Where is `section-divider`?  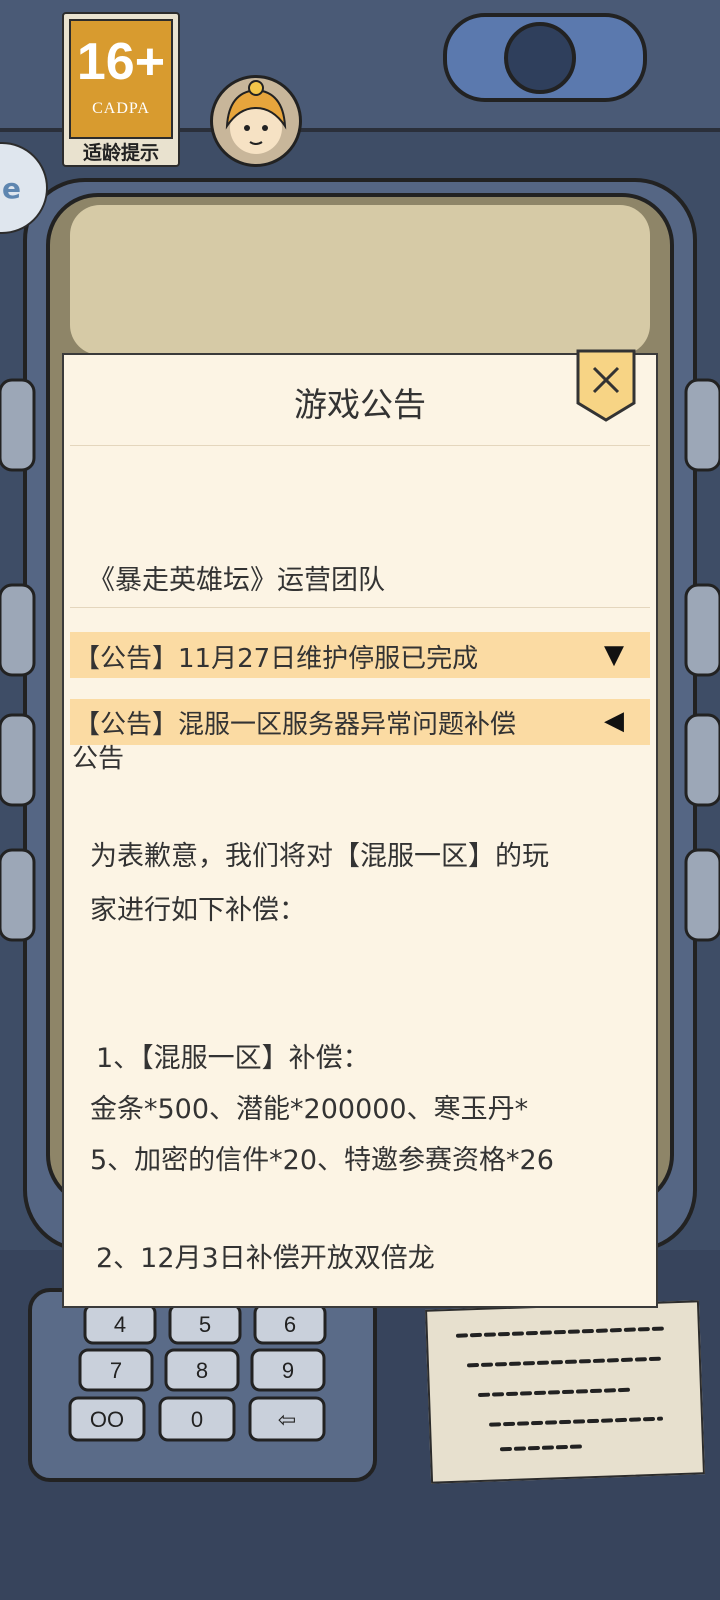
section-divider is located at coordinates (360, 607).